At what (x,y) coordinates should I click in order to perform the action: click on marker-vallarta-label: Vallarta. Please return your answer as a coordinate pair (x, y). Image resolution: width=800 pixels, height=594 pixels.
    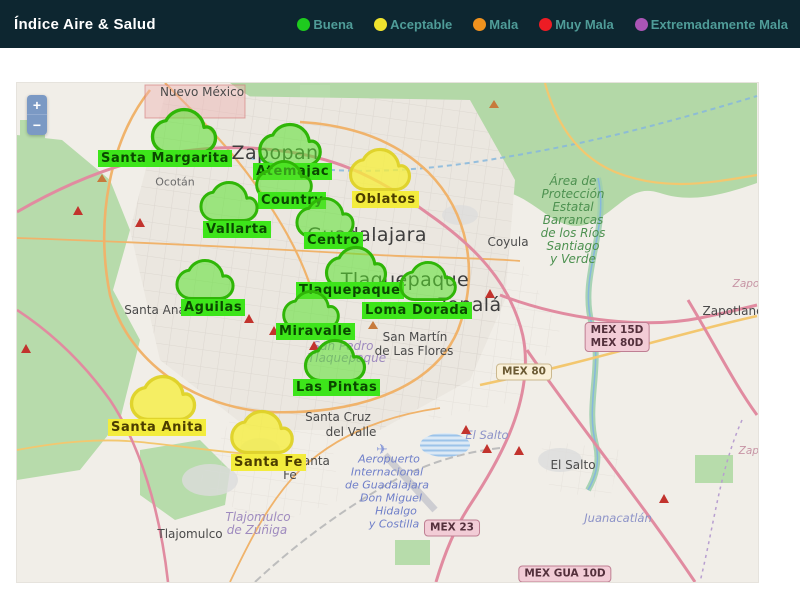
    Looking at the image, I should click on (237, 229).